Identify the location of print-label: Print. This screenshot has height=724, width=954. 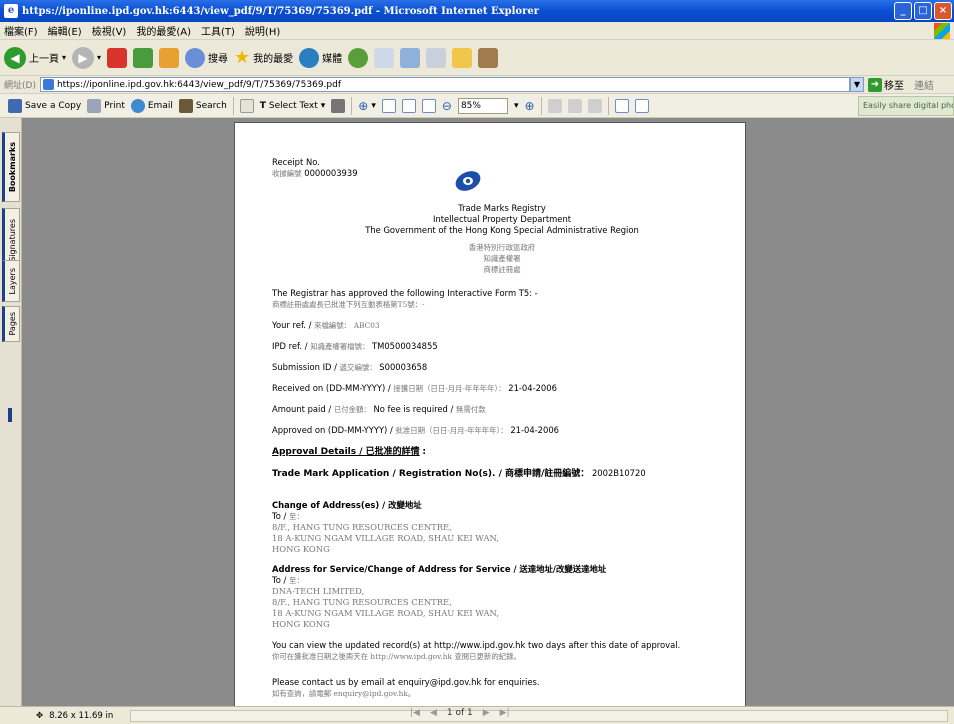
(114, 105).